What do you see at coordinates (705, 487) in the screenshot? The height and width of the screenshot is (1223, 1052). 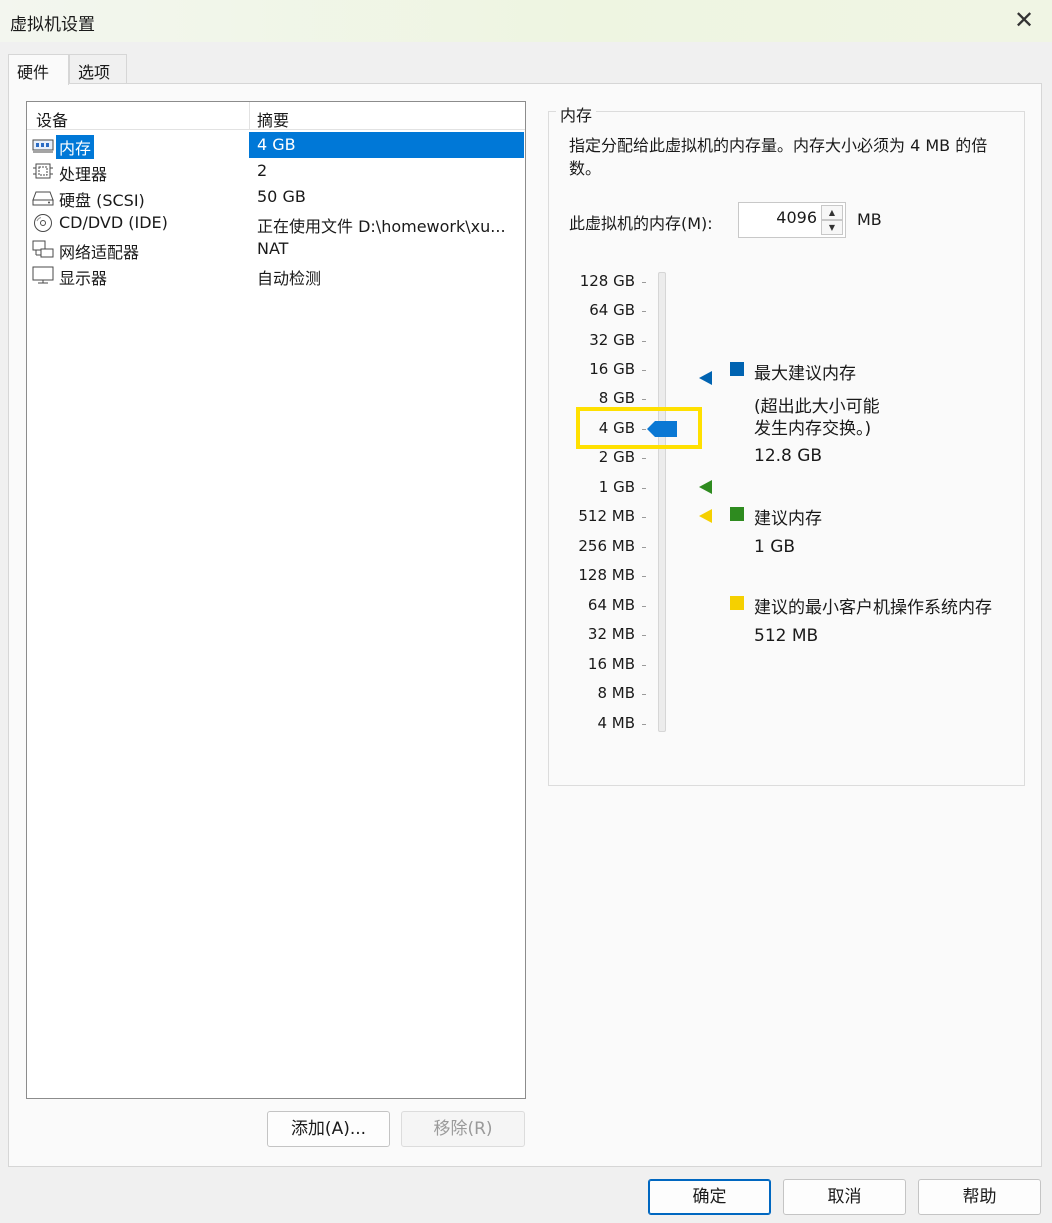 I see `recommended-marker-icon` at bounding box center [705, 487].